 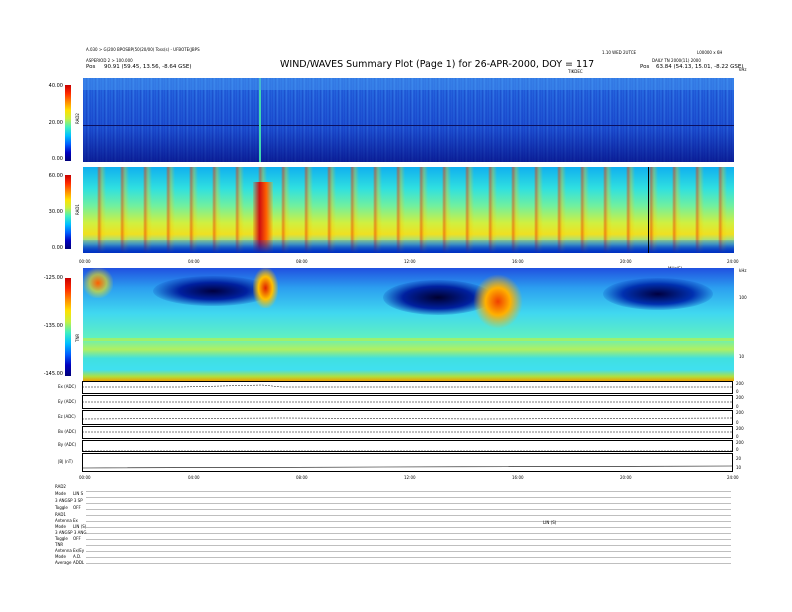 I want to click on bx-right-top: 200, so click(x=740, y=428).